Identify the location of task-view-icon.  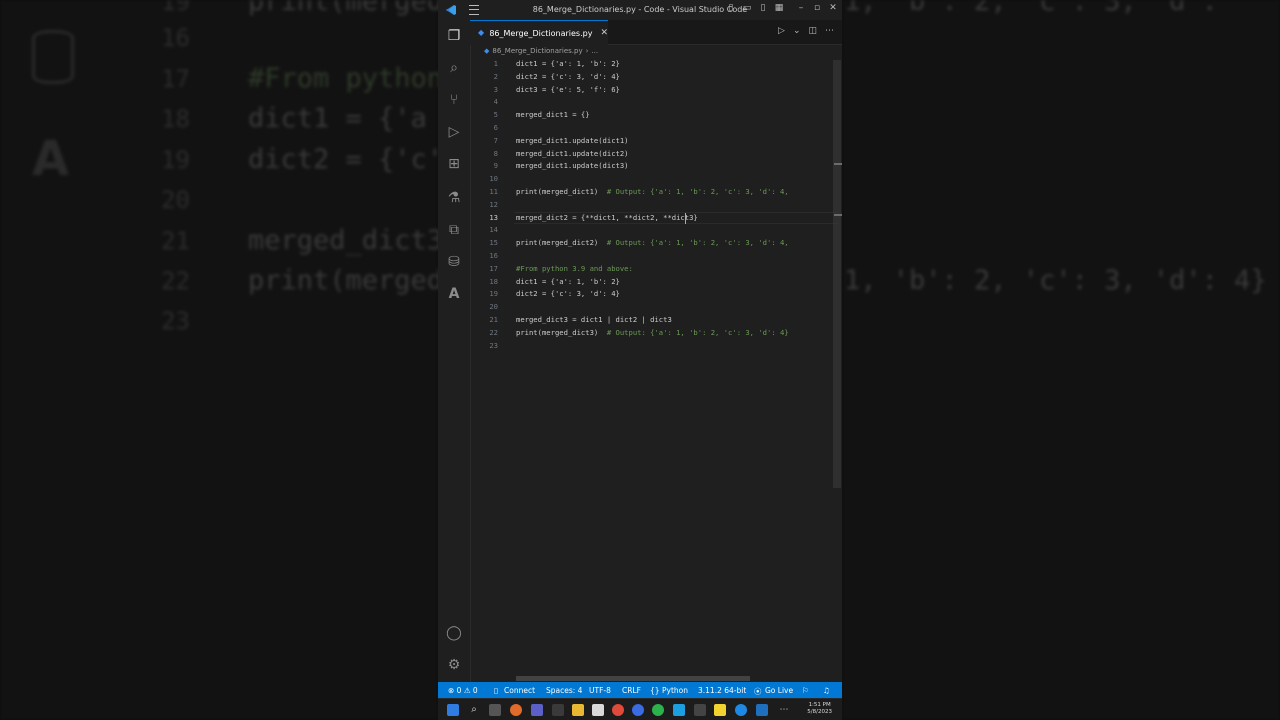
(495, 710).